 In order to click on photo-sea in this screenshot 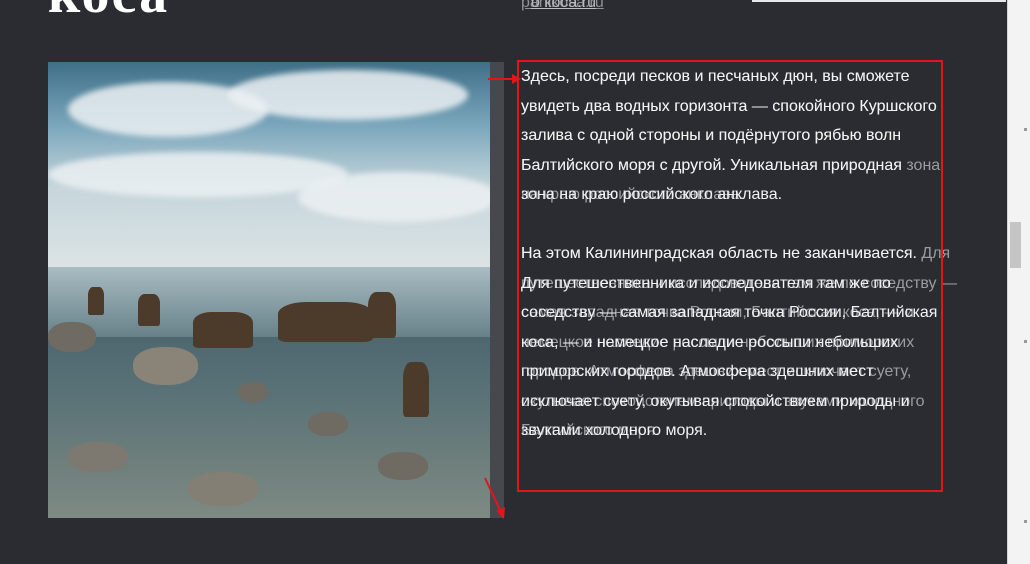, I will do `click(269, 307)`.